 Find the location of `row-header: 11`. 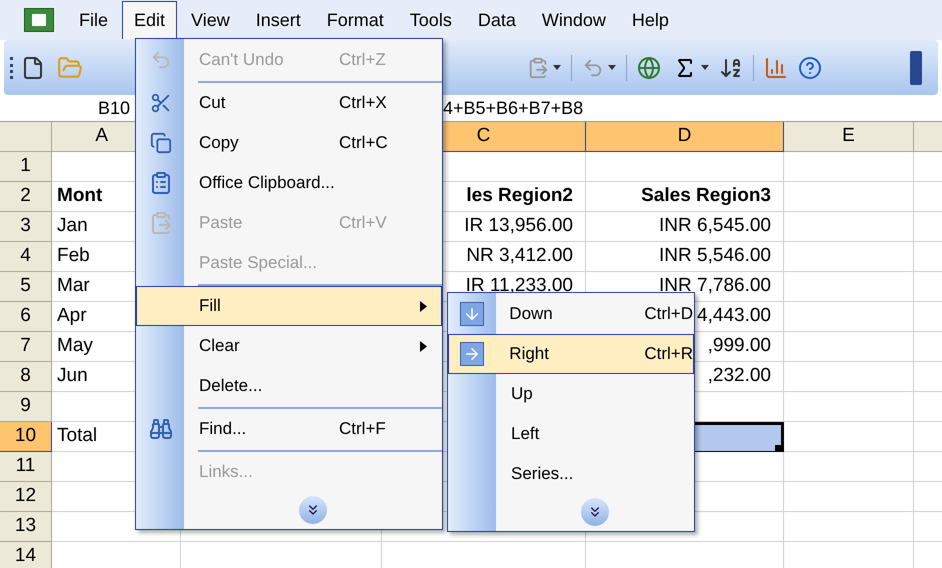

row-header: 11 is located at coordinates (26, 467).